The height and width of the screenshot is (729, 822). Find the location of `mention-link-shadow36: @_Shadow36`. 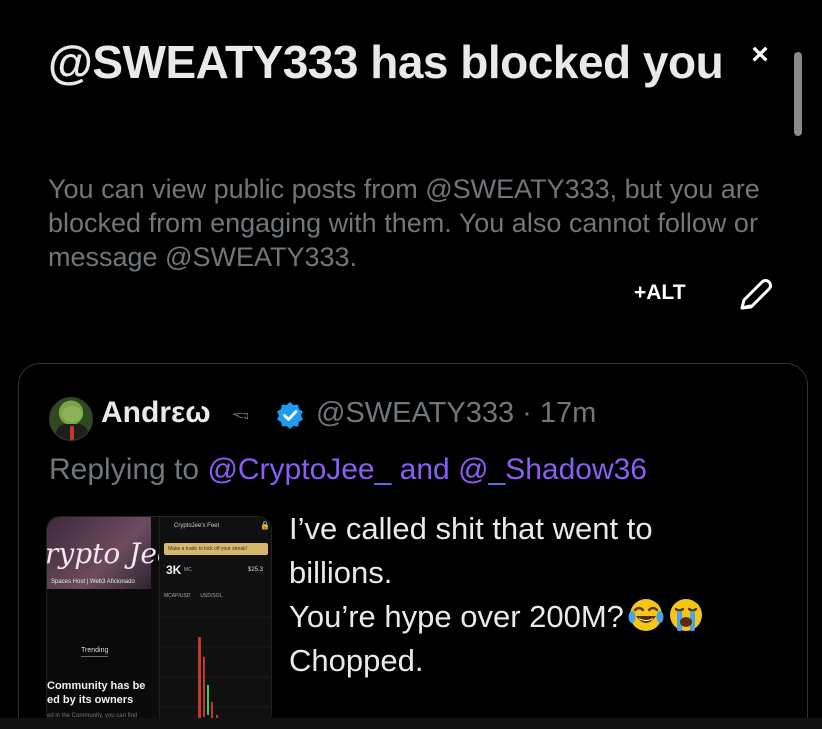

mention-link-shadow36: @_Shadow36 is located at coordinates (552, 469).